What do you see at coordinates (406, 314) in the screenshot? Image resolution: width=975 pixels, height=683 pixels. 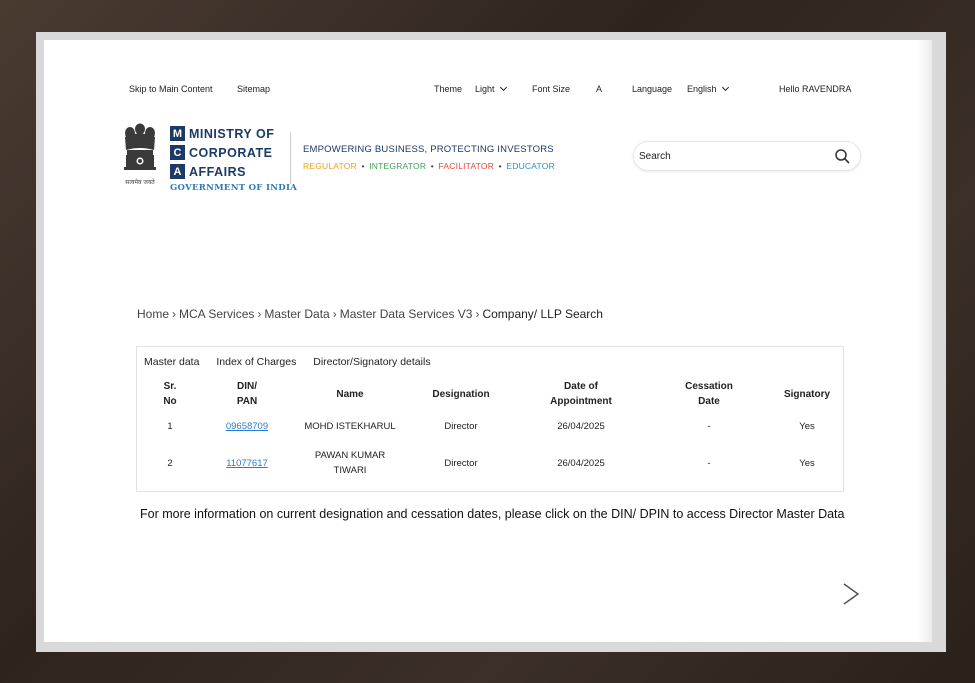 I see `breadcrumb-master-data-services: Master Data Services V3` at bounding box center [406, 314].